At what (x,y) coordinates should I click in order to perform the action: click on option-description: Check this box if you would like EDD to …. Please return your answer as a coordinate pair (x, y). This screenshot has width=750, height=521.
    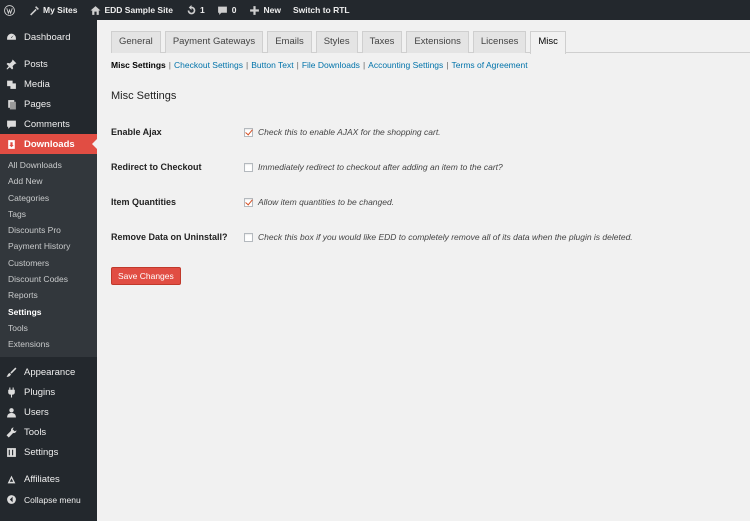
    Looking at the image, I should click on (445, 237).